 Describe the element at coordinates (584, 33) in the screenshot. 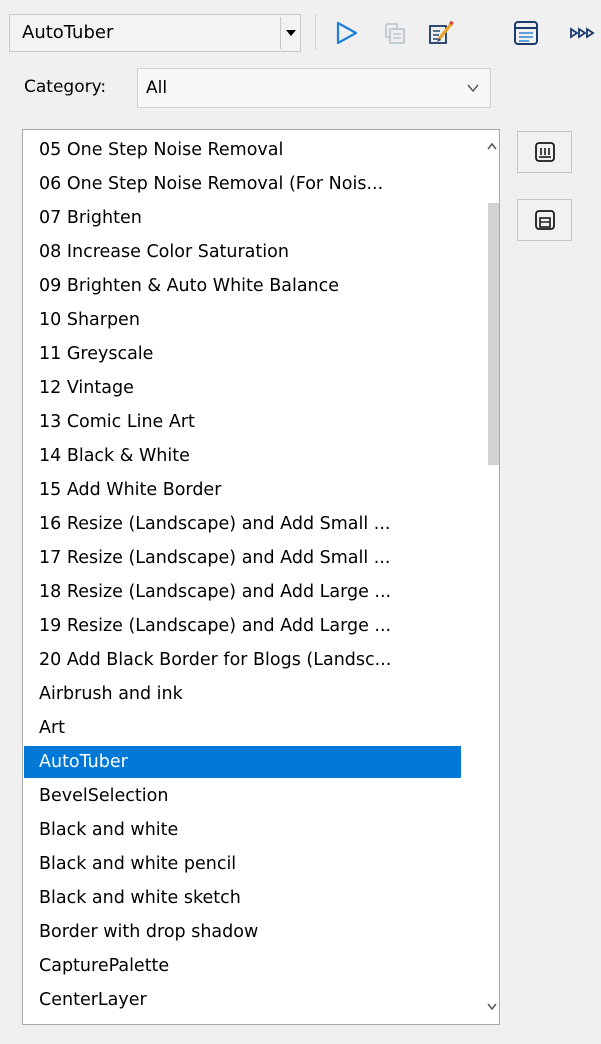

I see `batch-process-icon` at that location.